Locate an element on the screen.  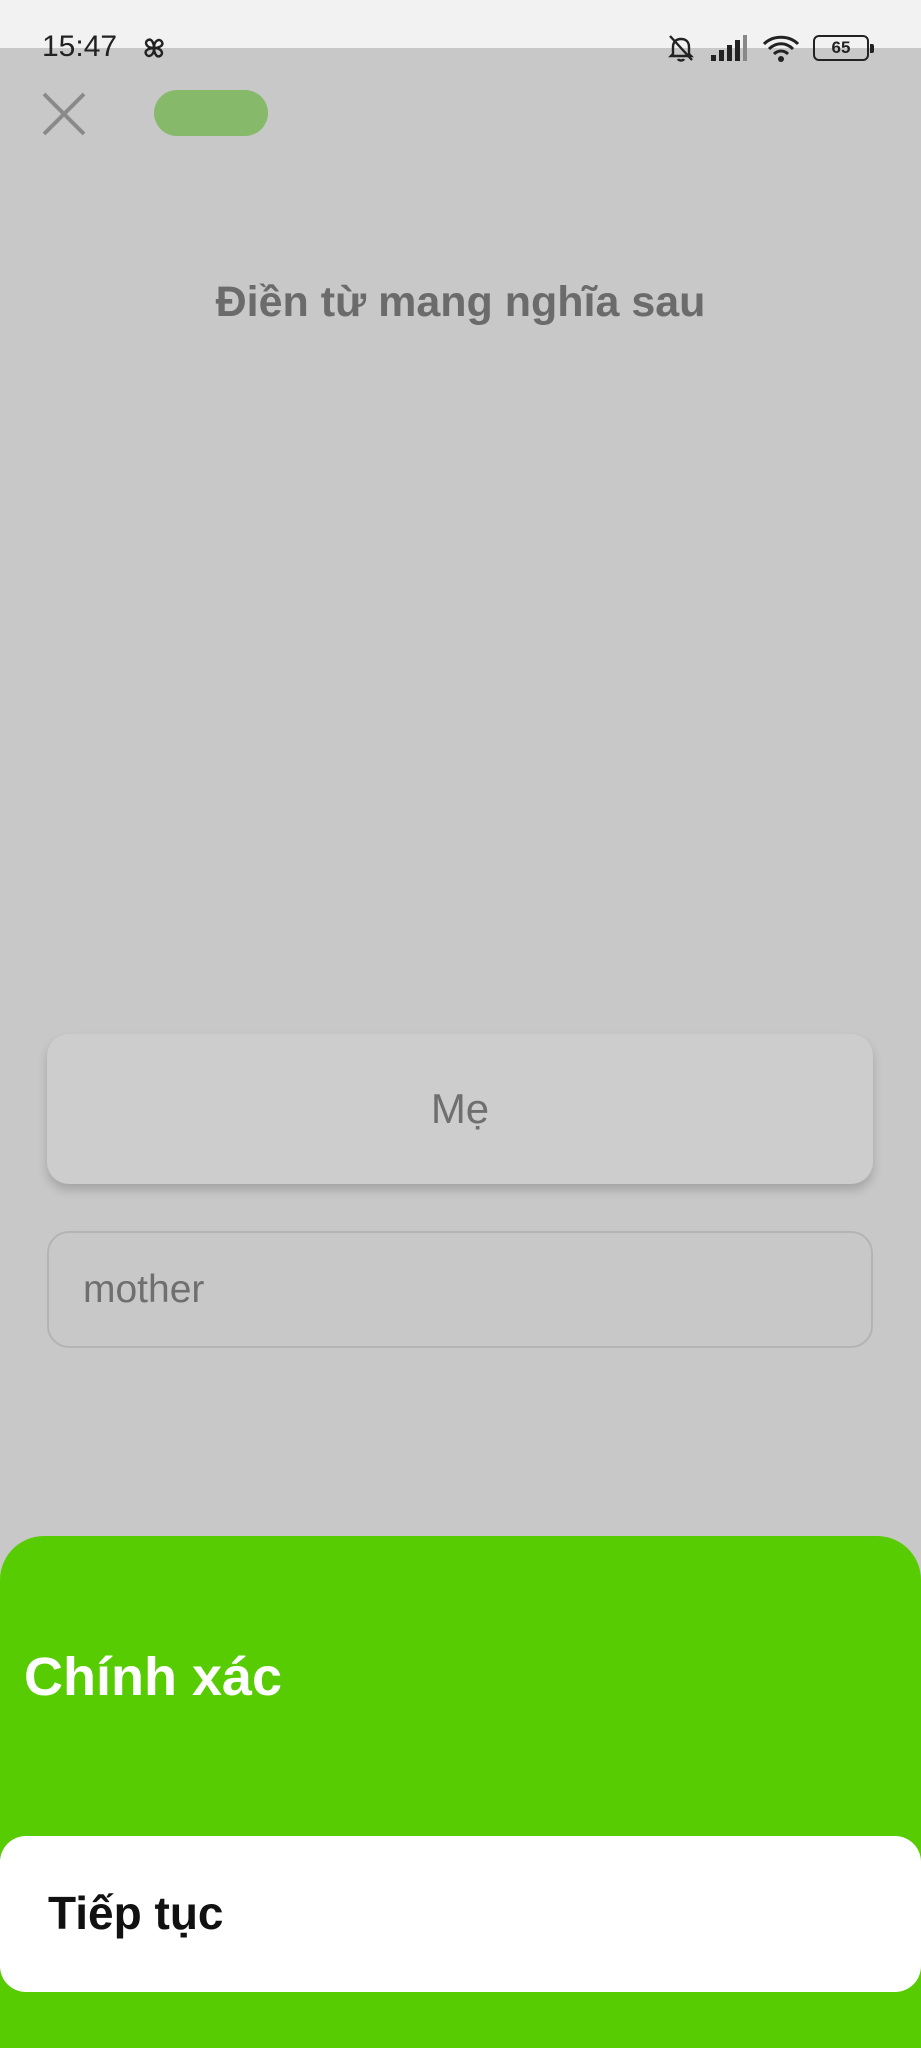
lesson-progress-bar is located at coordinates (211, 113).